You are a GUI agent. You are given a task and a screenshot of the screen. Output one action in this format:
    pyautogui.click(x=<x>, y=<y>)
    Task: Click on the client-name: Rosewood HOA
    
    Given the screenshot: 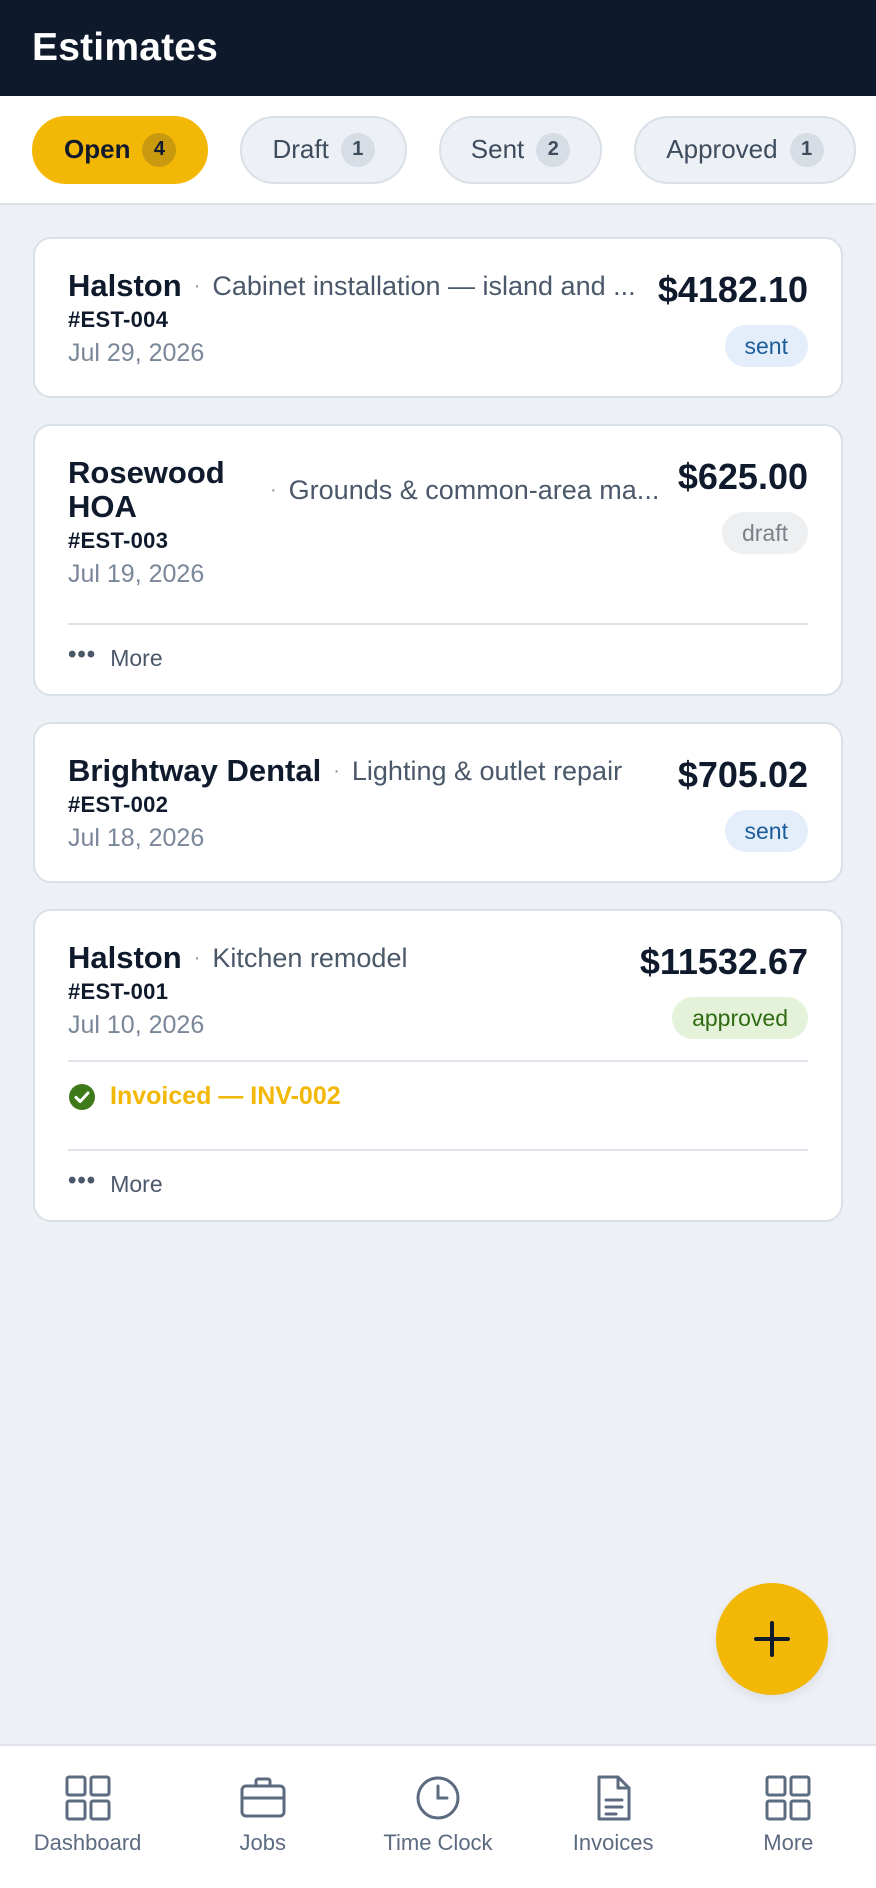 What is the action you would take?
    pyautogui.click(x=146, y=489)
    